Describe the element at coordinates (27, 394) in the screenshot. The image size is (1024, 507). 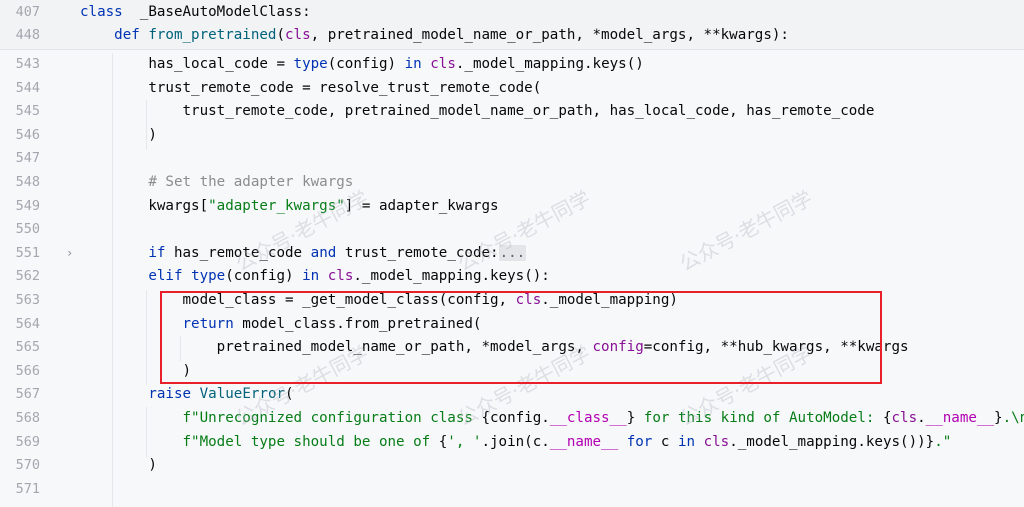
I see `line-number: 567` at that location.